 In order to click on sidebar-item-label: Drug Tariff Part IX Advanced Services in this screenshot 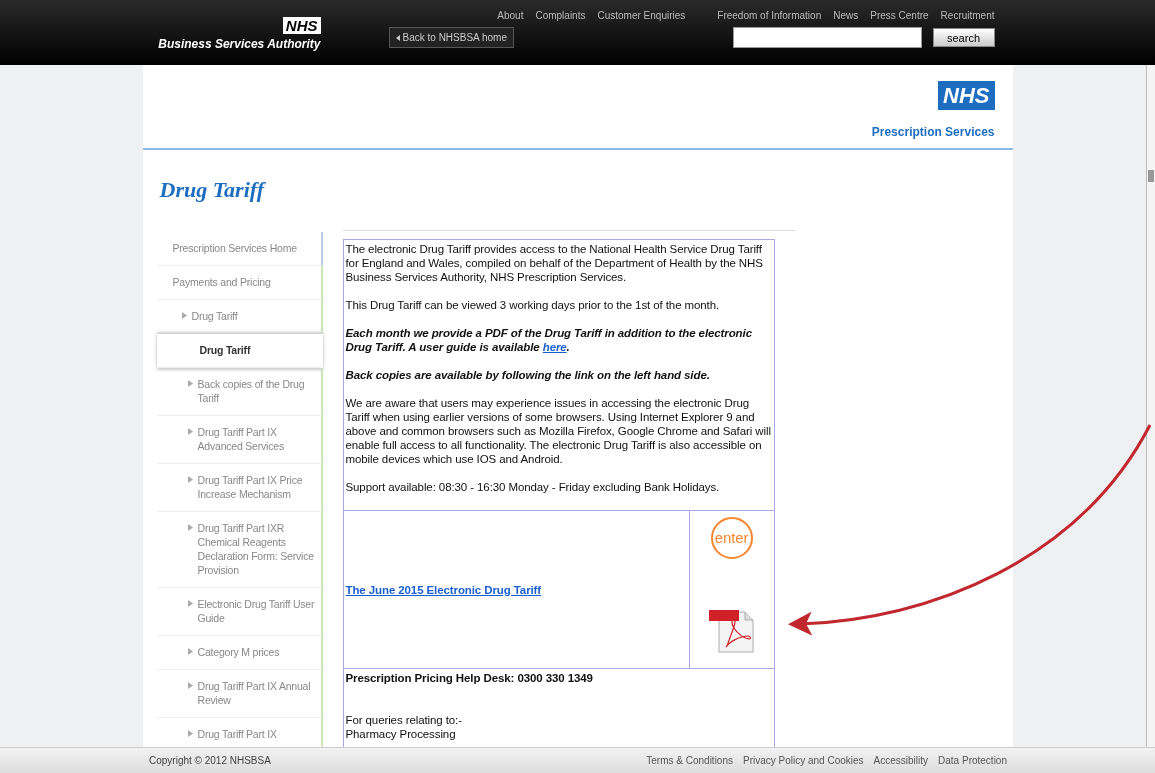, I will do `click(241, 439)`.